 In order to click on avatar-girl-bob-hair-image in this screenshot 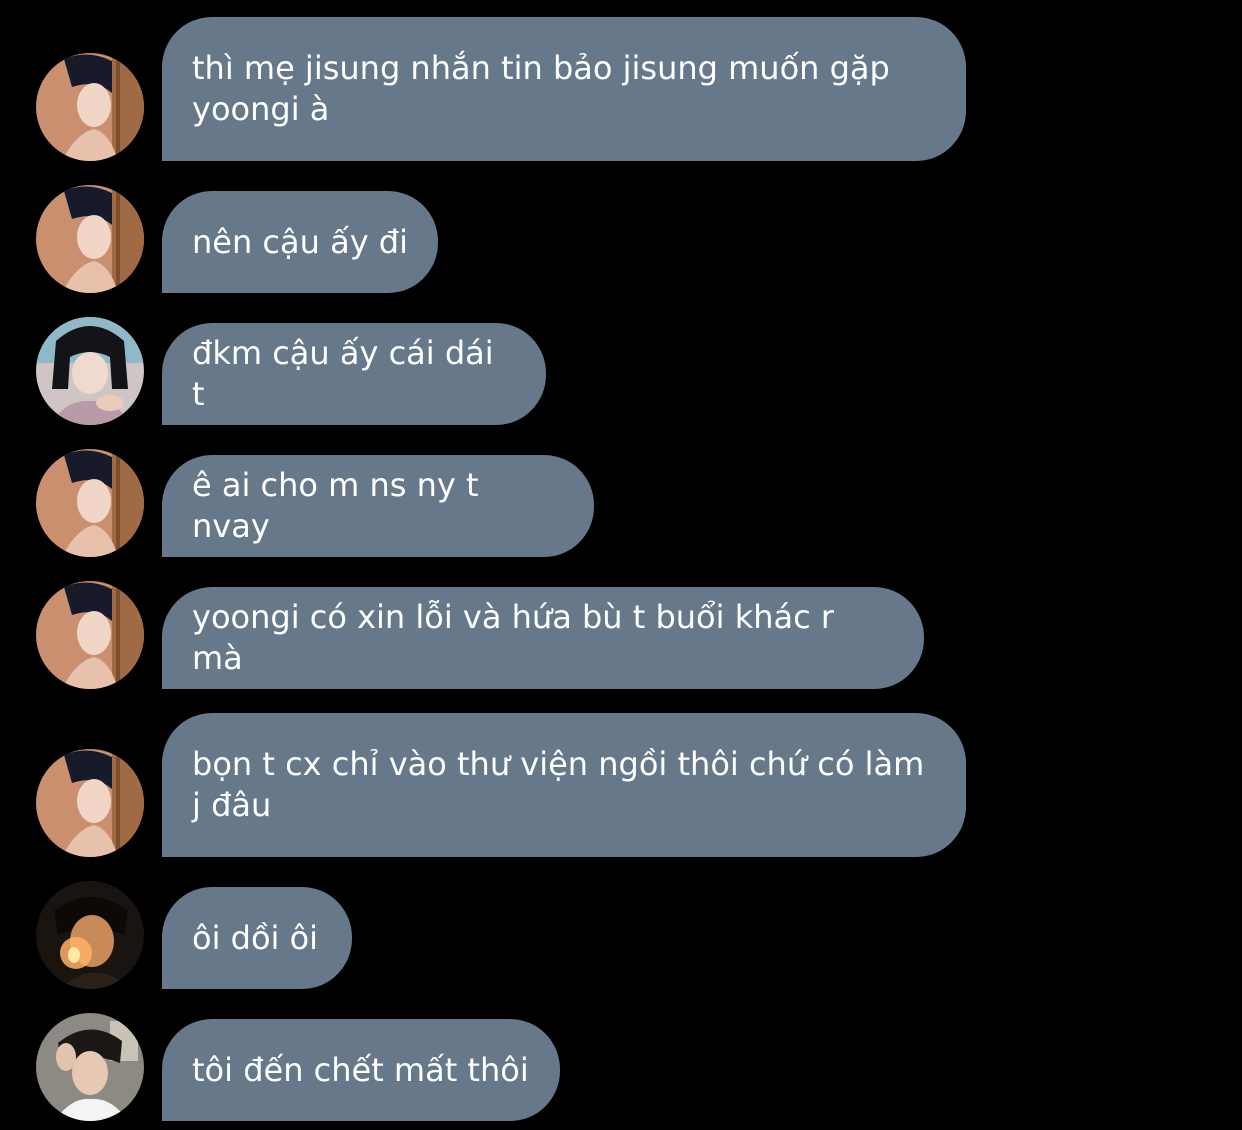, I will do `click(90, 371)`.